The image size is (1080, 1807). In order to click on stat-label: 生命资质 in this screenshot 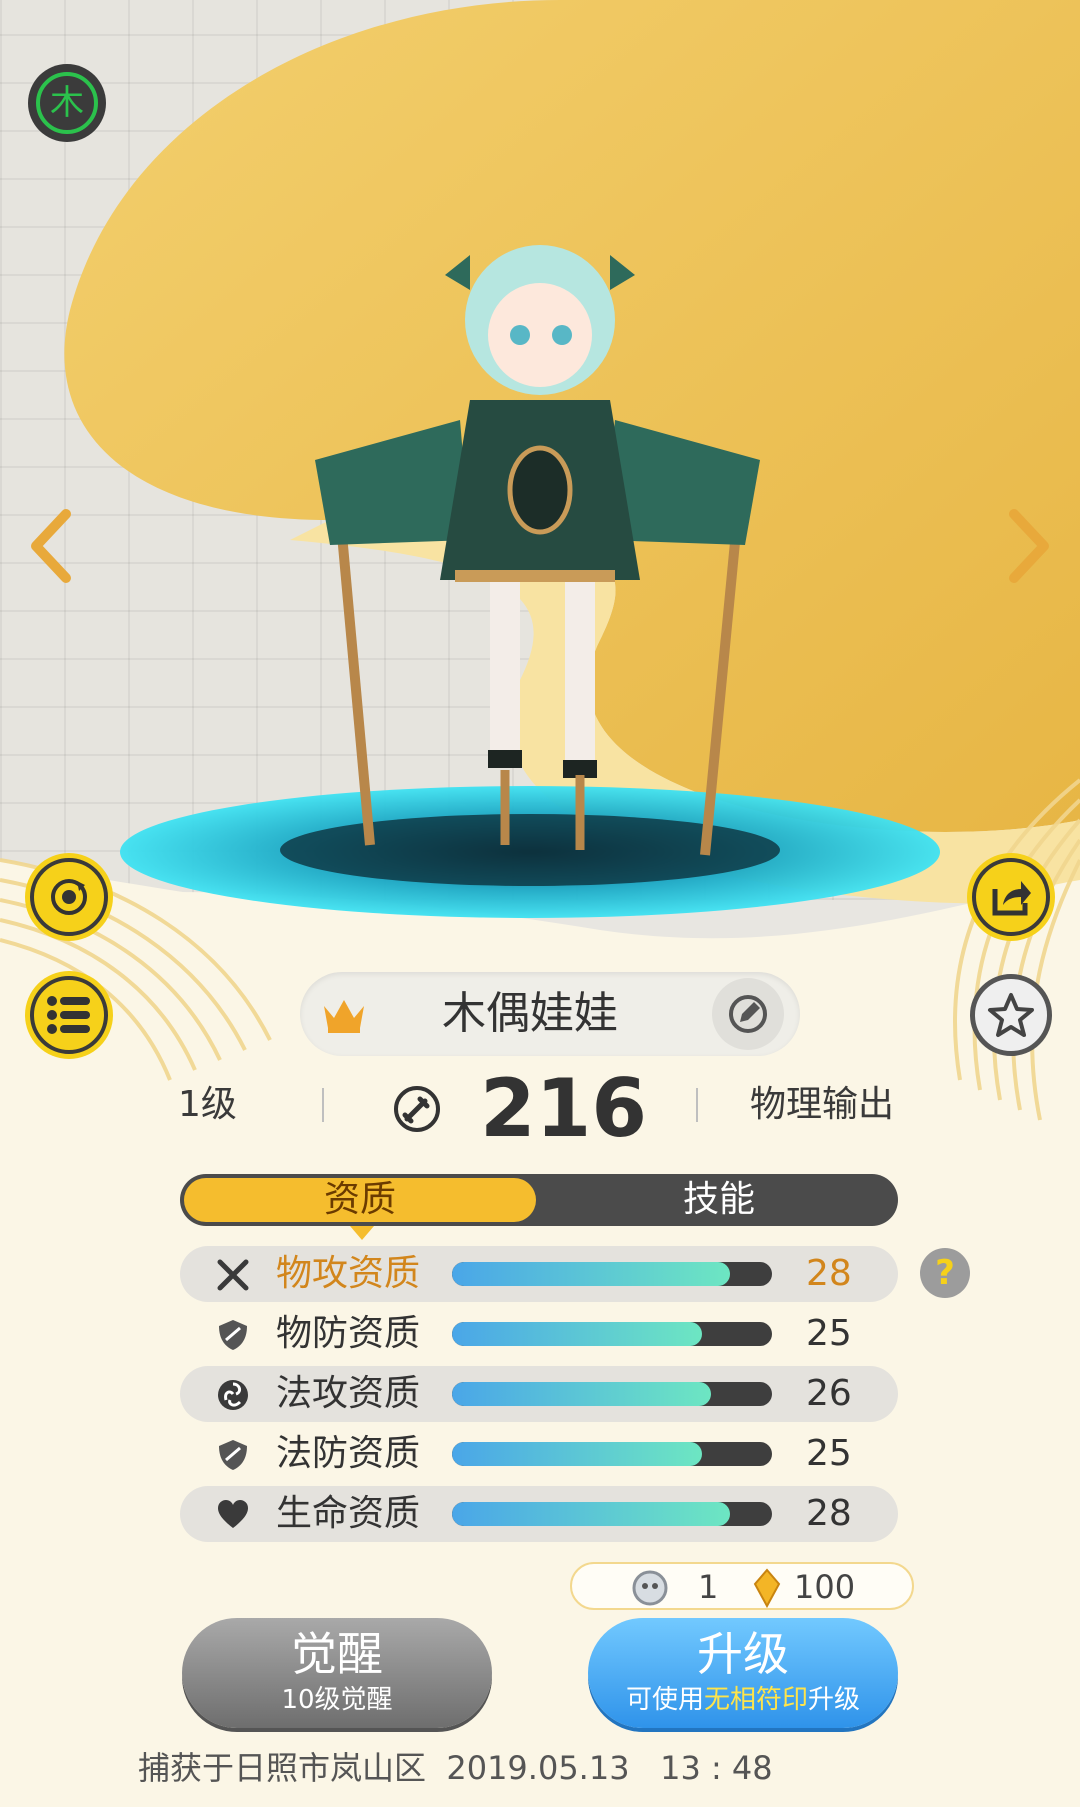, I will do `click(348, 1513)`.